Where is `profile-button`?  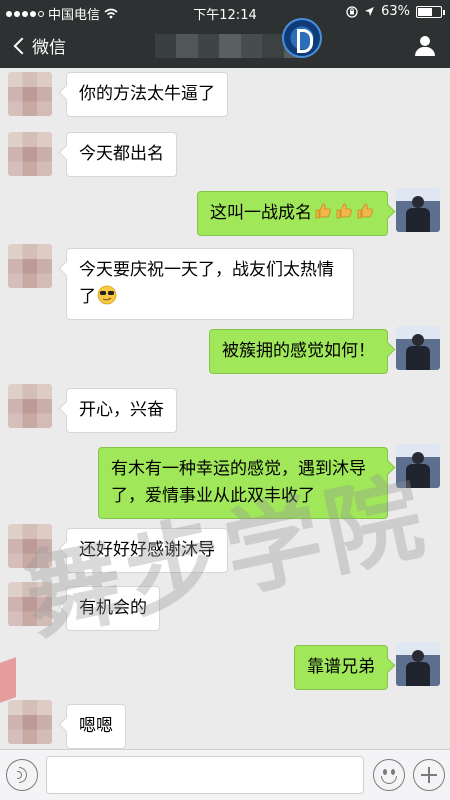
profile-button is located at coordinates (425, 46).